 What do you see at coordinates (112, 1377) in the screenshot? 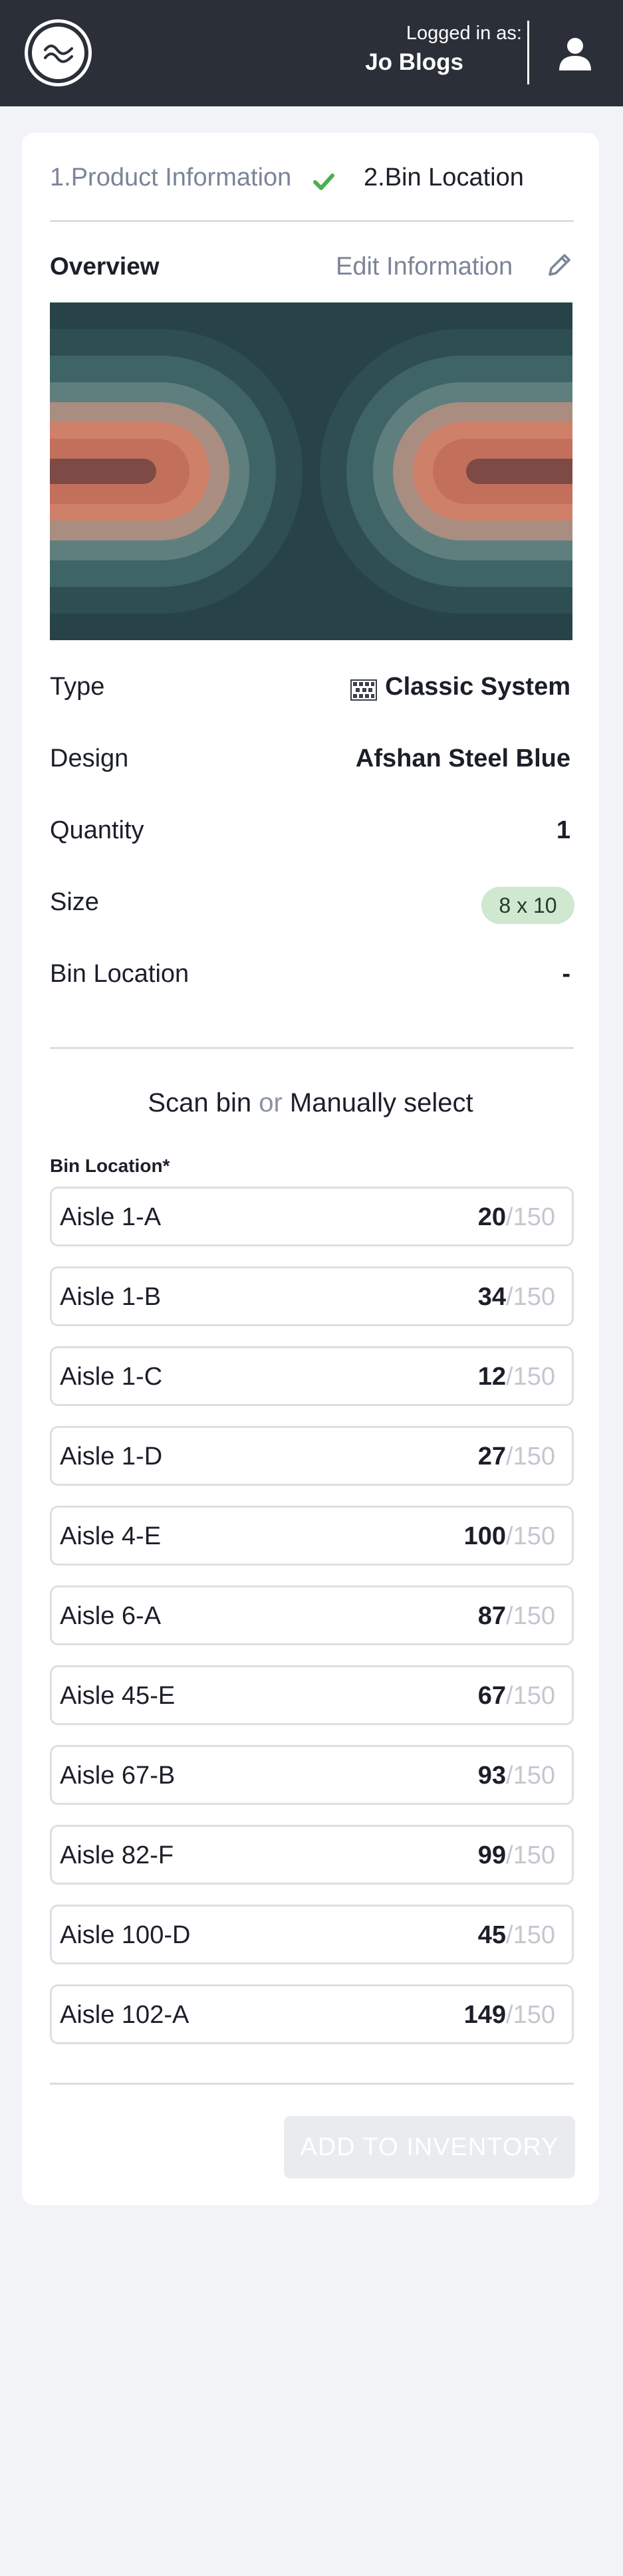
I see `bin-name: Aisle 1-C` at bounding box center [112, 1377].